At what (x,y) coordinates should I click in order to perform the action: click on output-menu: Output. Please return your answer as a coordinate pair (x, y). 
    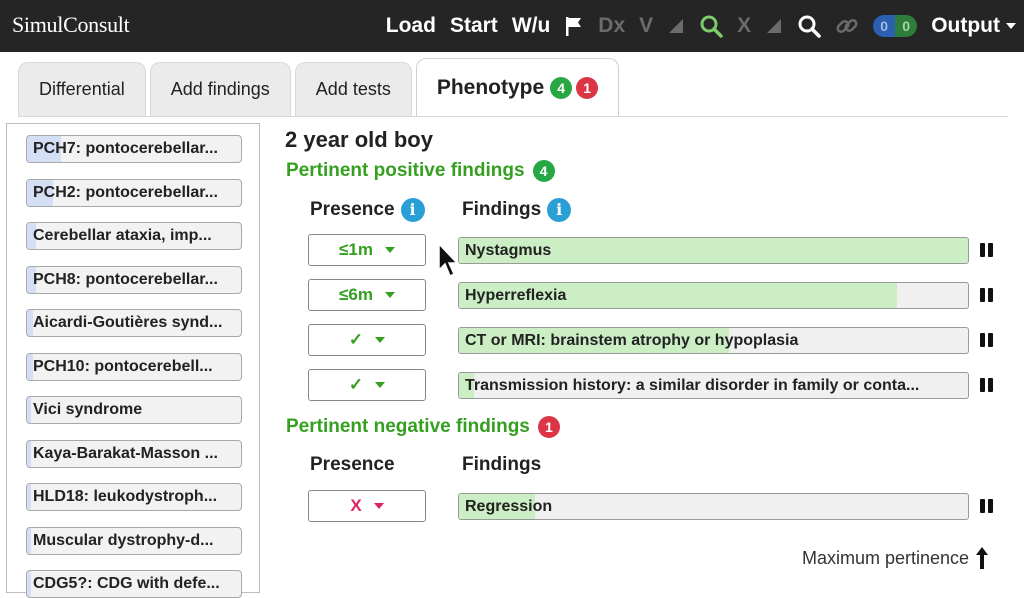
    Looking at the image, I should click on (973, 26).